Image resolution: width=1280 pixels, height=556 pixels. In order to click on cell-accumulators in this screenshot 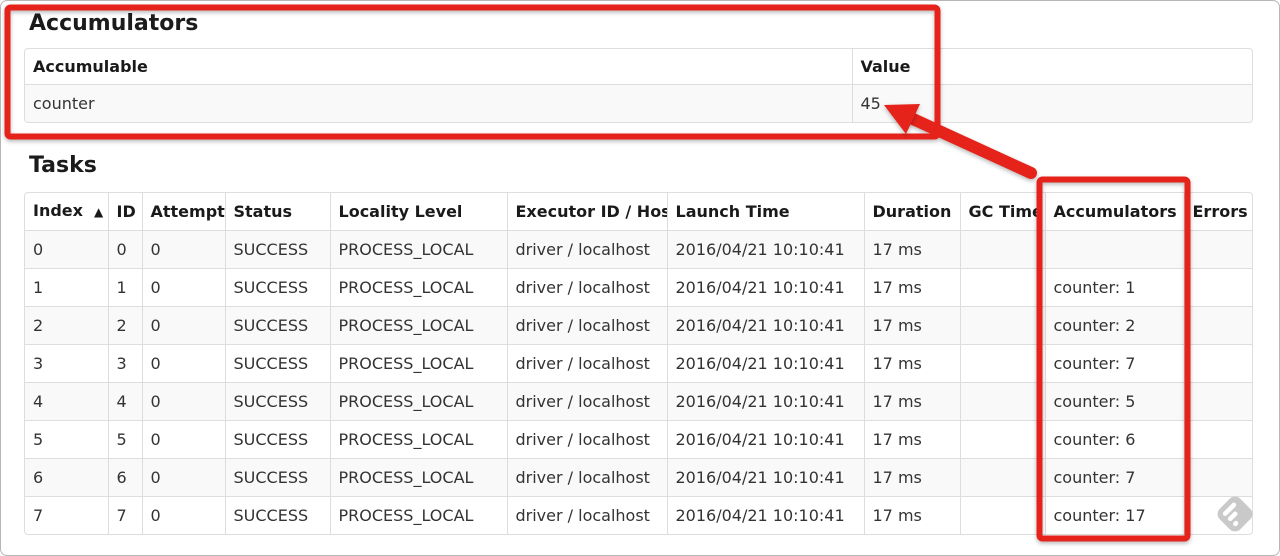, I will do `click(1114, 249)`.